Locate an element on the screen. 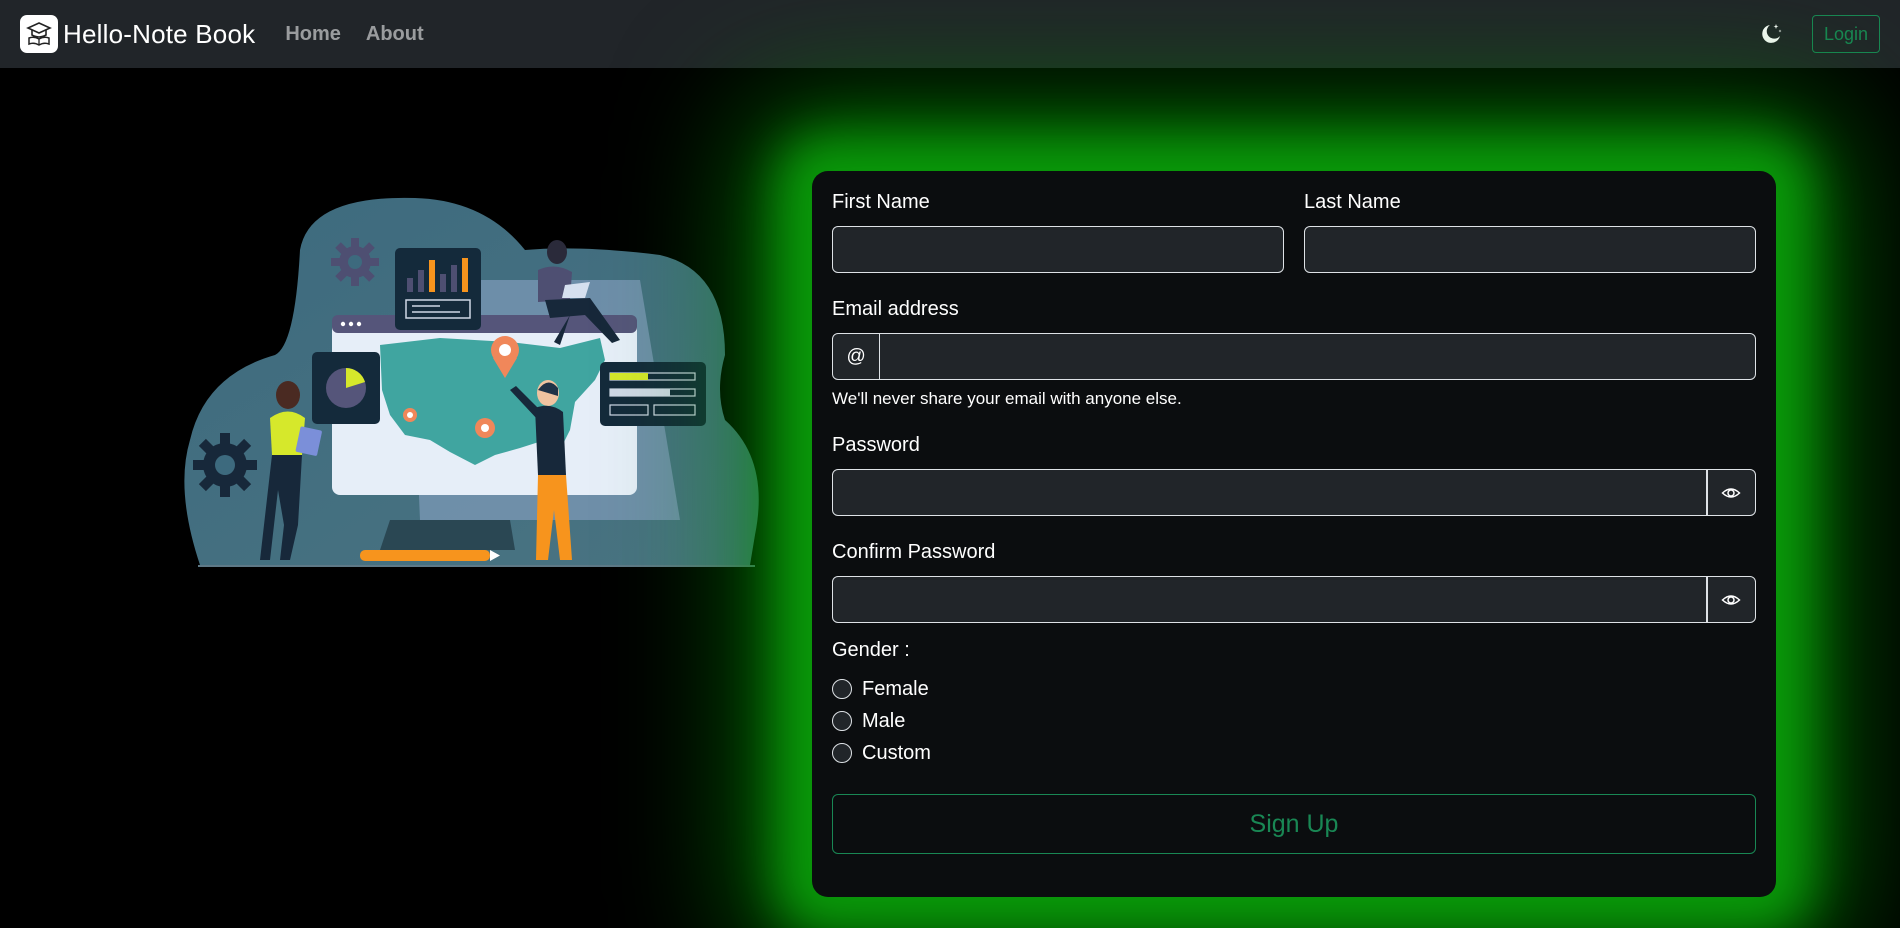 The image size is (1900, 928). last-name-input is located at coordinates (1530, 249).